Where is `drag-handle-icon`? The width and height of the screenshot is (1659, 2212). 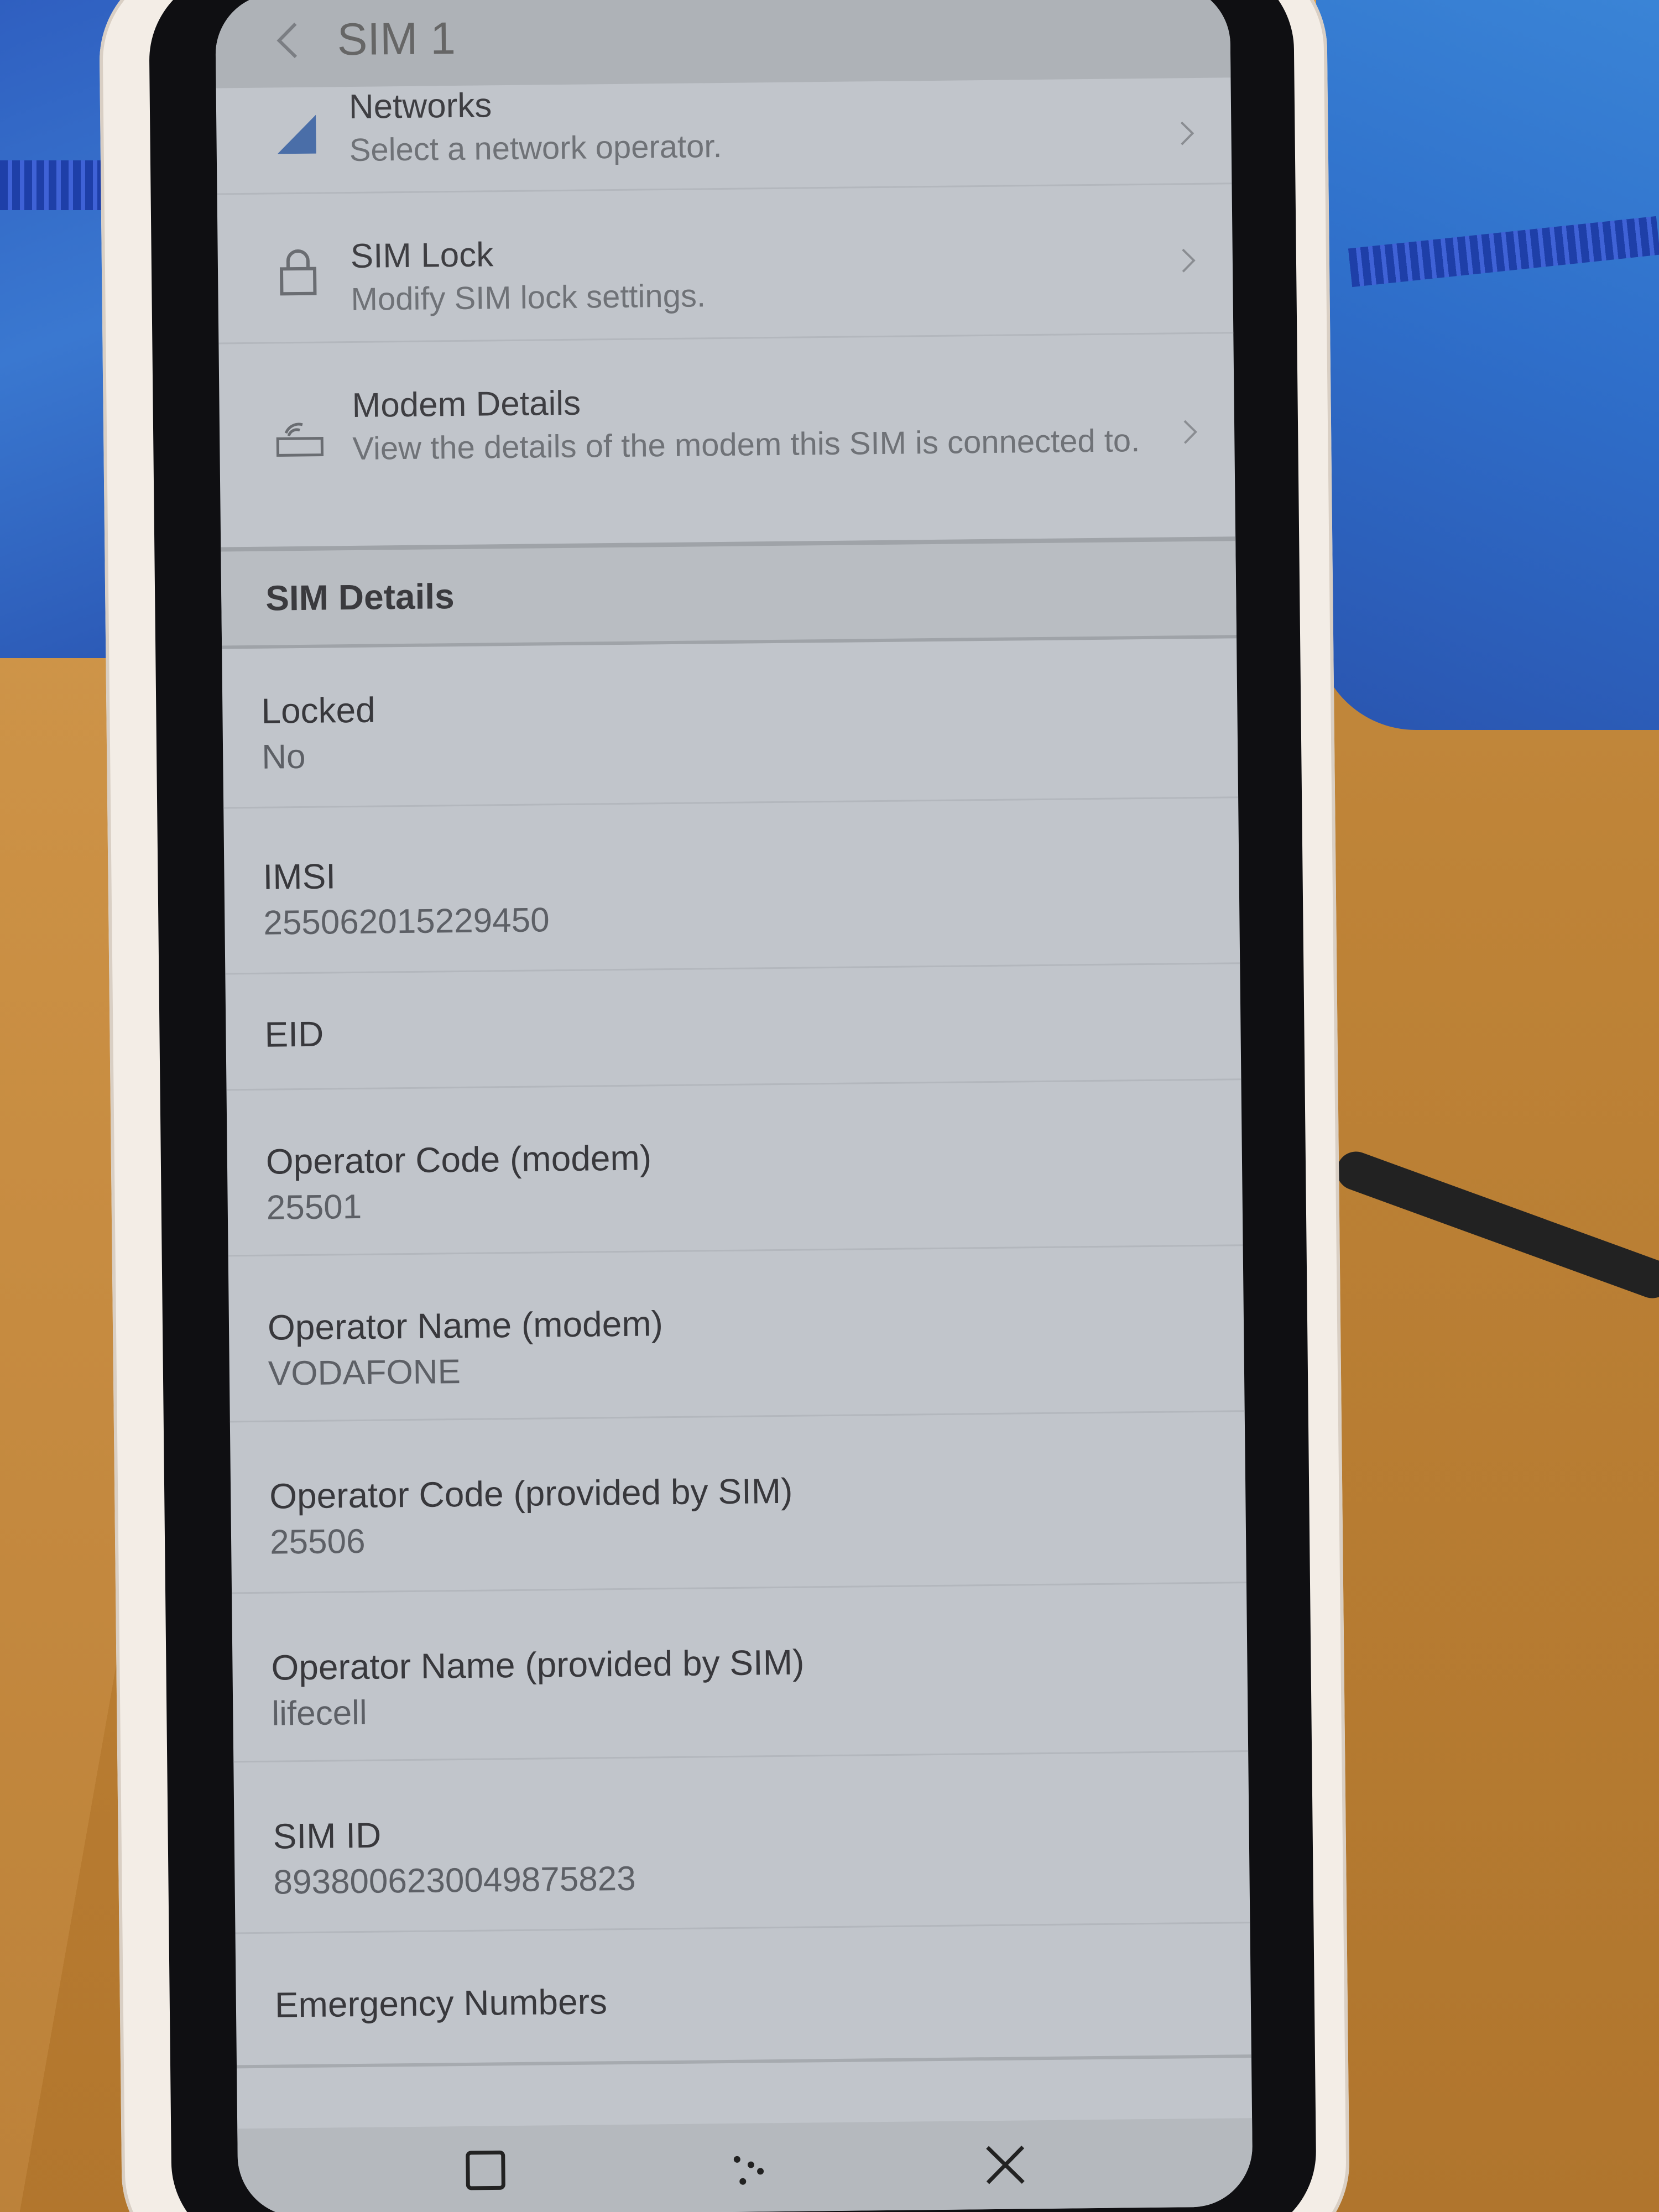 drag-handle-icon is located at coordinates (748, 2171).